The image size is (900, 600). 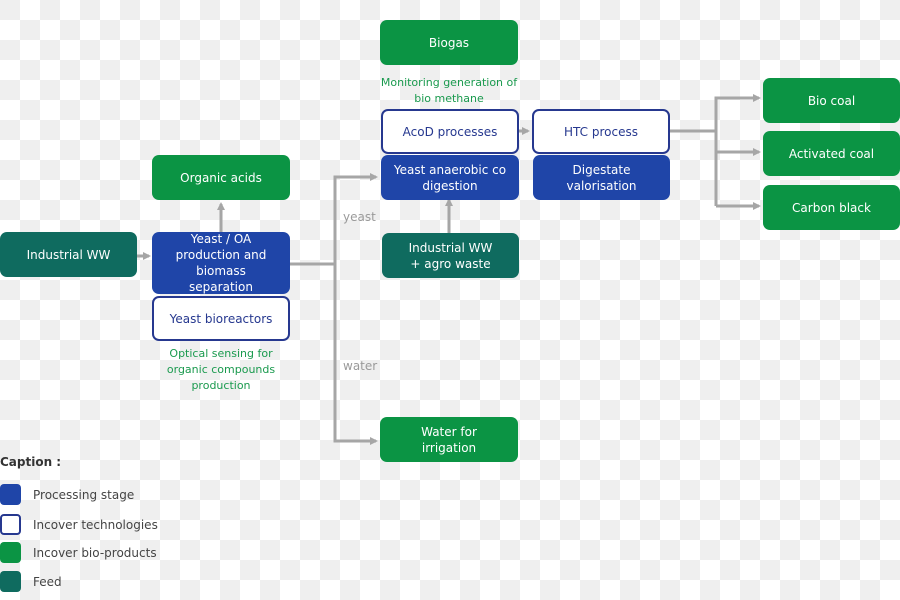 I want to click on node-organic-acids: Organic acids, so click(x=221, y=177).